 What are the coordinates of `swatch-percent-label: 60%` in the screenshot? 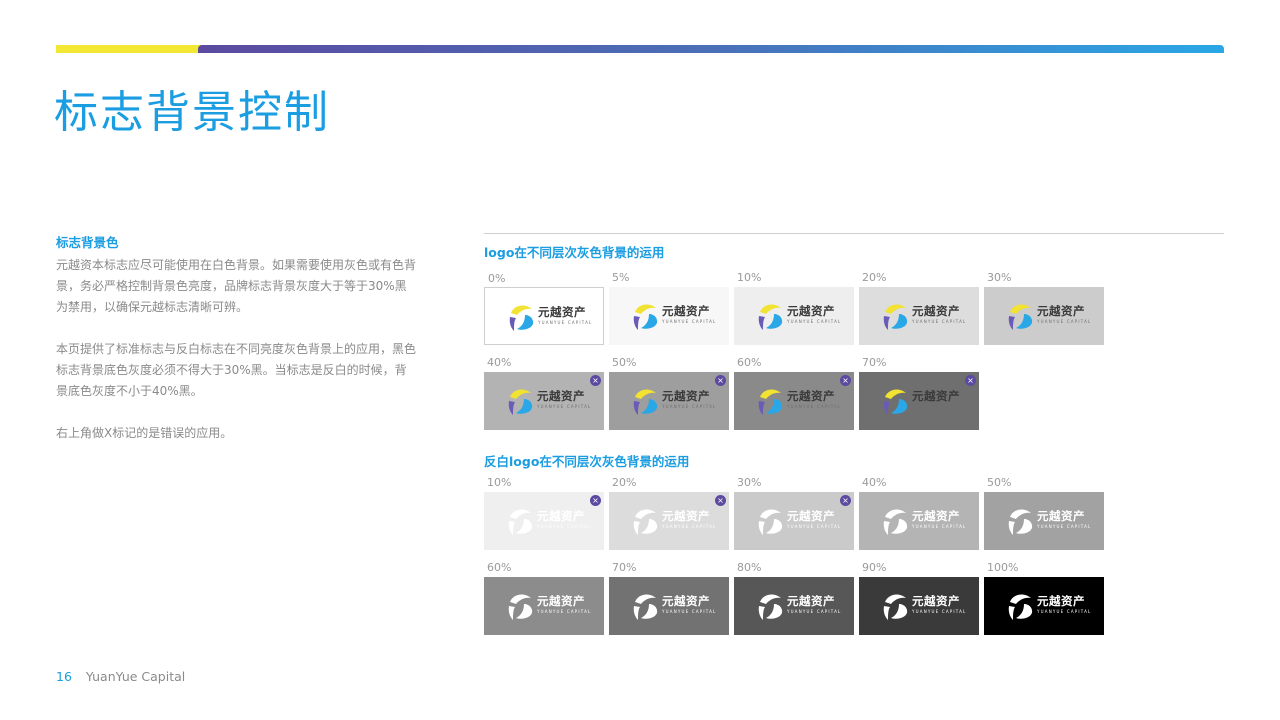 It's located at (499, 567).